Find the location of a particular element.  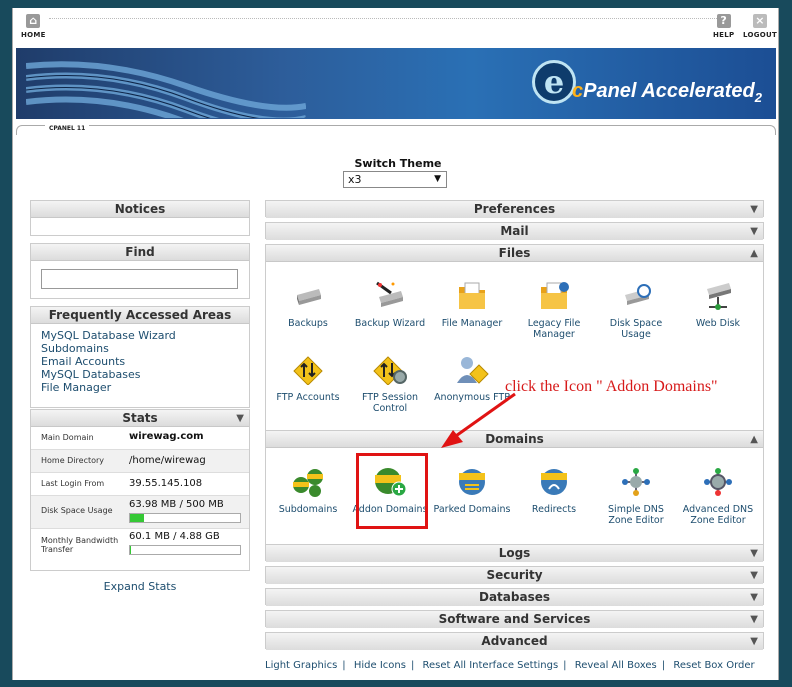

stats-row: Last Login From 39.55.145.108 is located at coordinates (140, 484).